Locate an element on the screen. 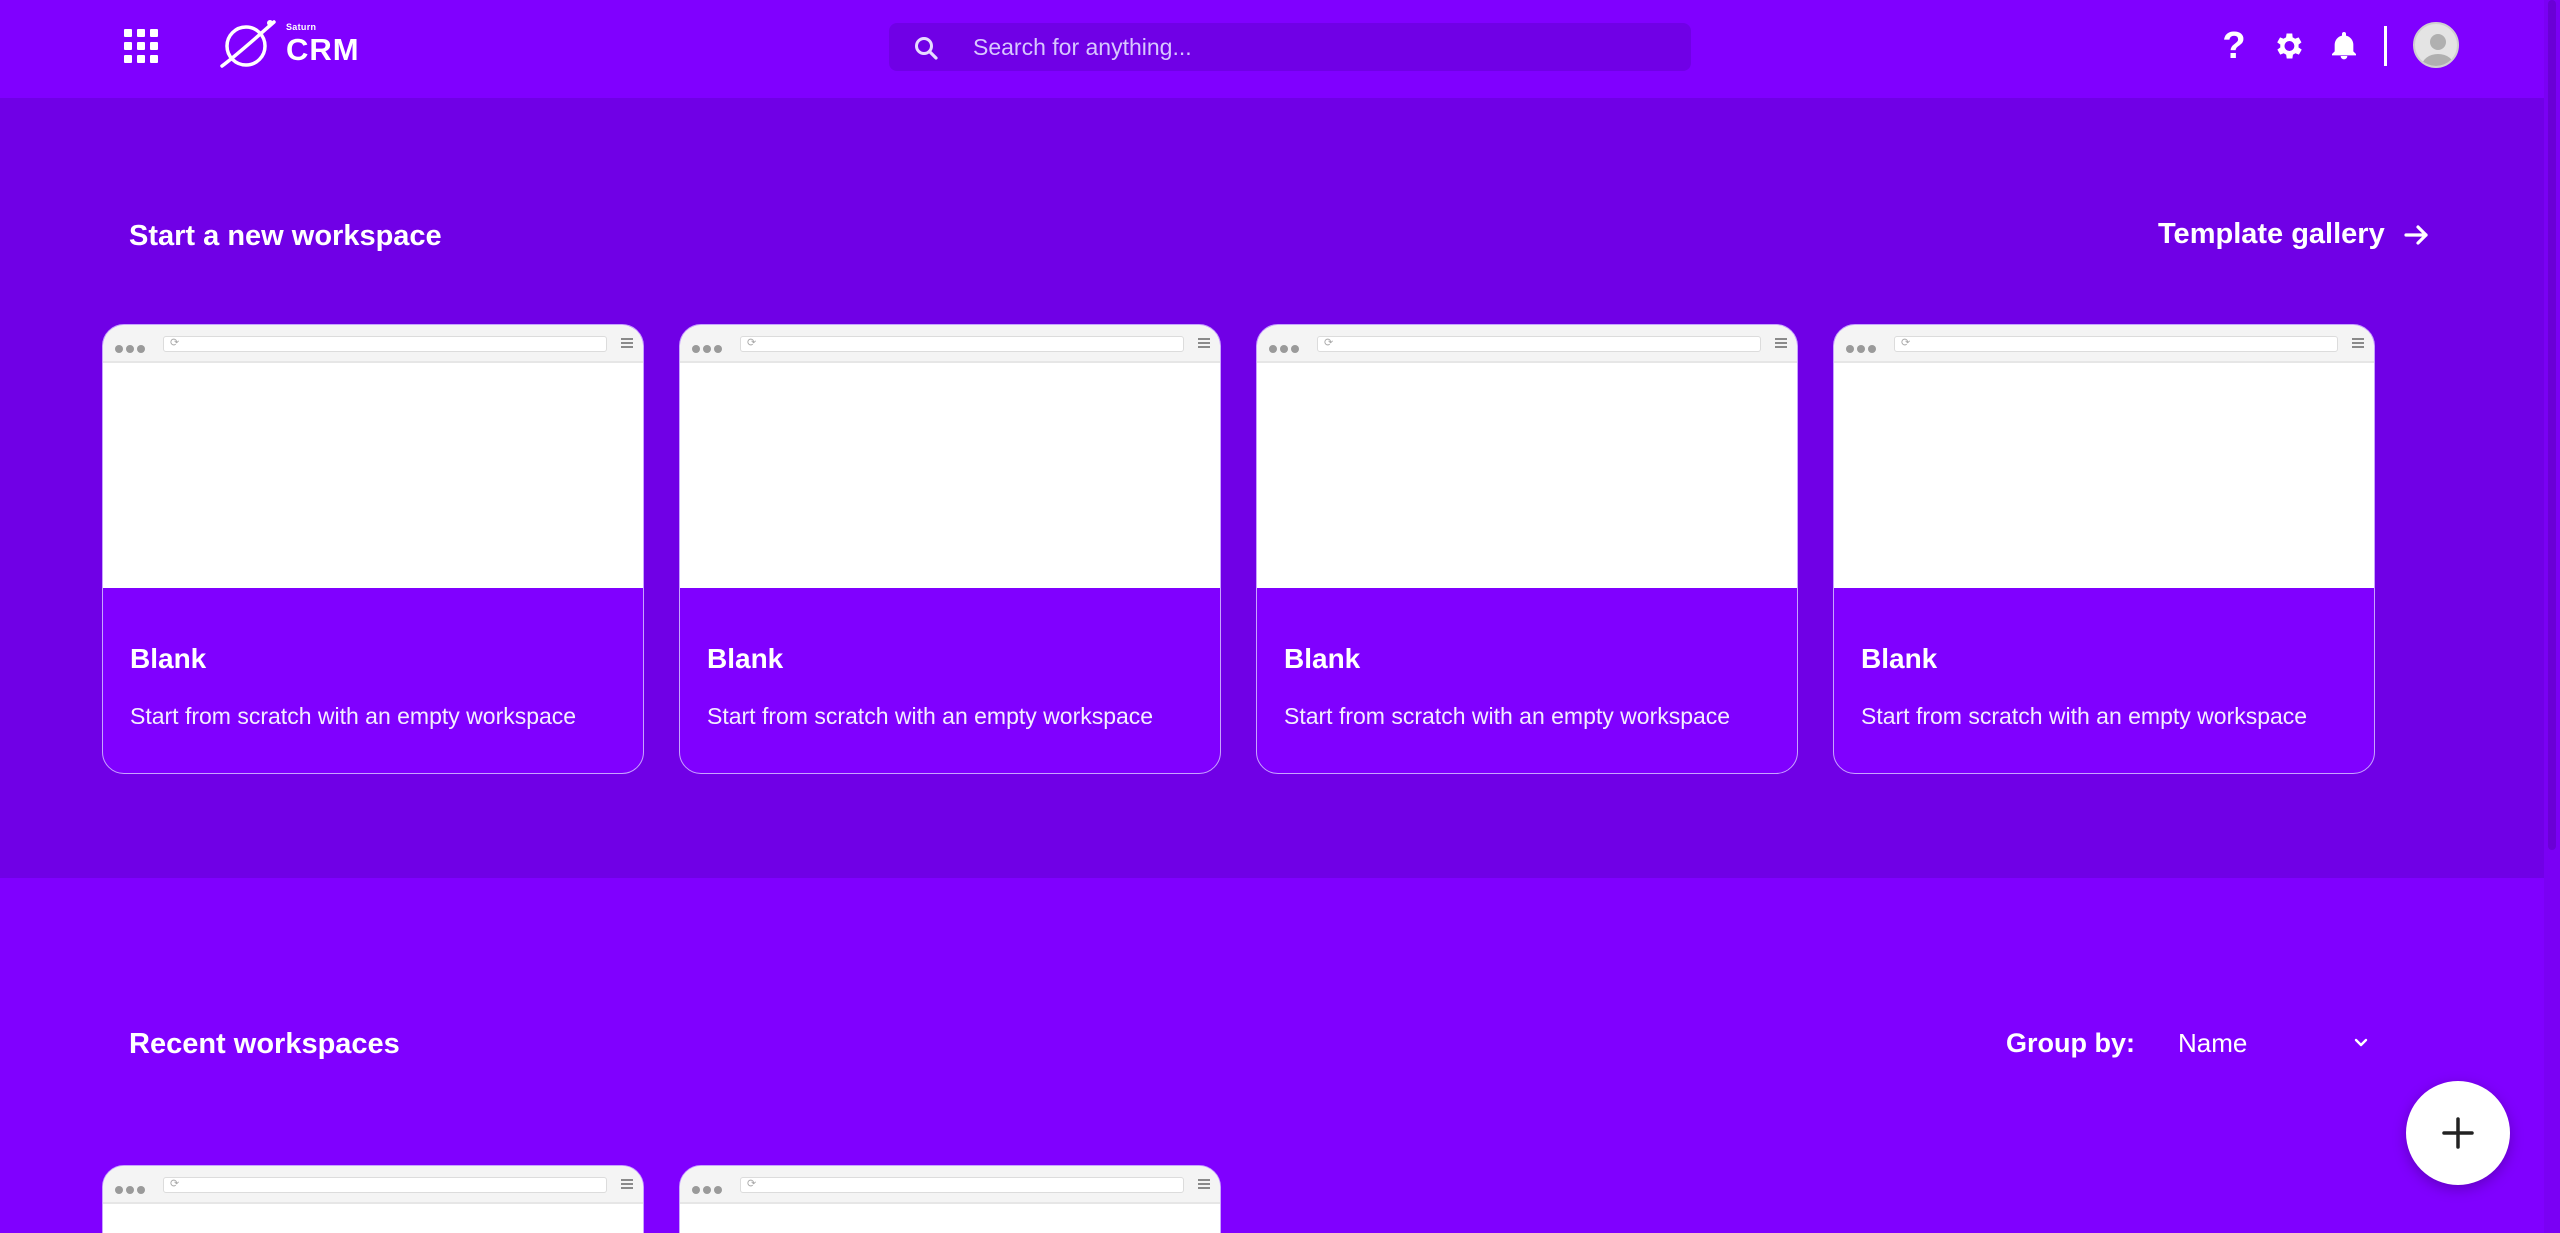  page-scrollbar is located at coordinates (2552, 616).